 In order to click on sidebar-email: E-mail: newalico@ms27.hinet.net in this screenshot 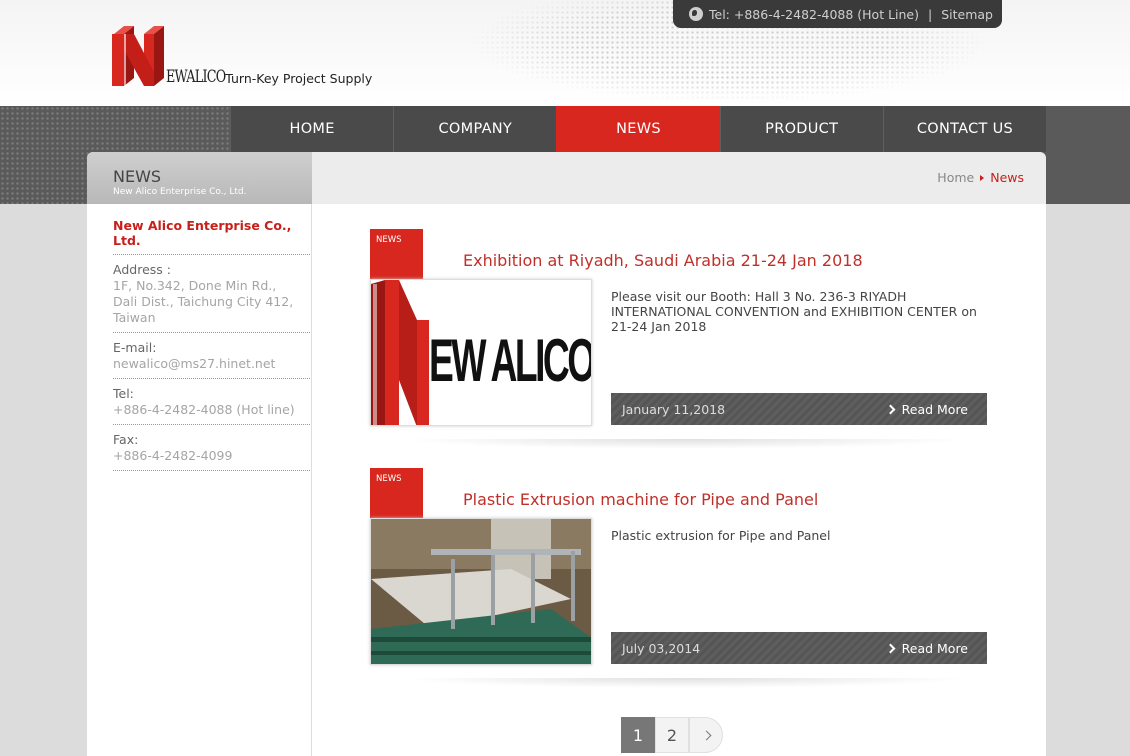, I will do `click(211, 356)`.